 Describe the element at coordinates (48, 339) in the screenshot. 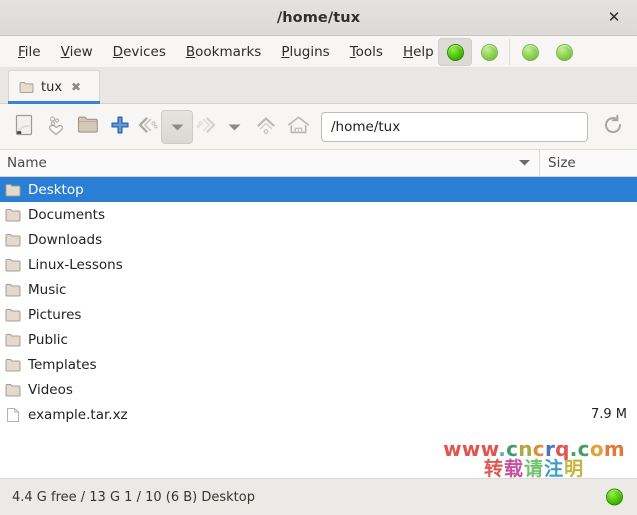

I see `file-name-label: Public` at that location.